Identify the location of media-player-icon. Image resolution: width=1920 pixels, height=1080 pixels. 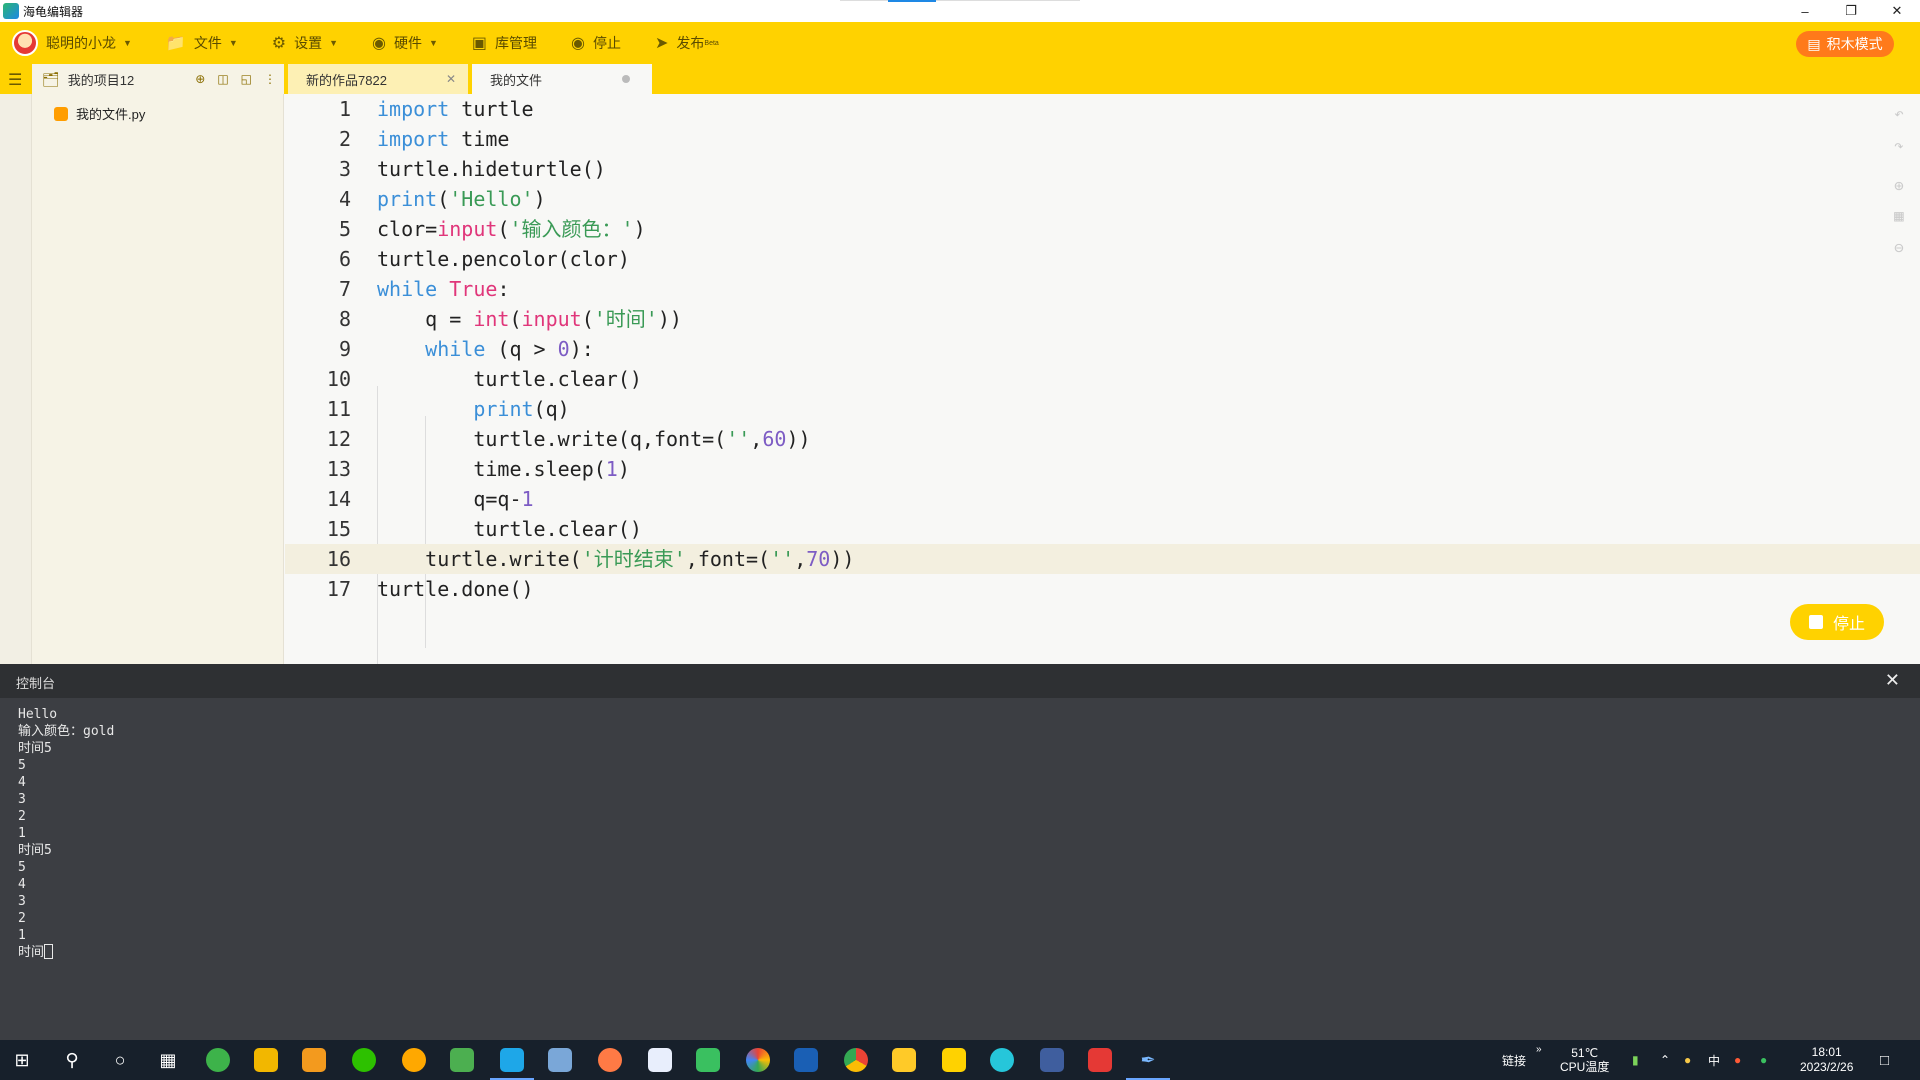
(314, 1060).